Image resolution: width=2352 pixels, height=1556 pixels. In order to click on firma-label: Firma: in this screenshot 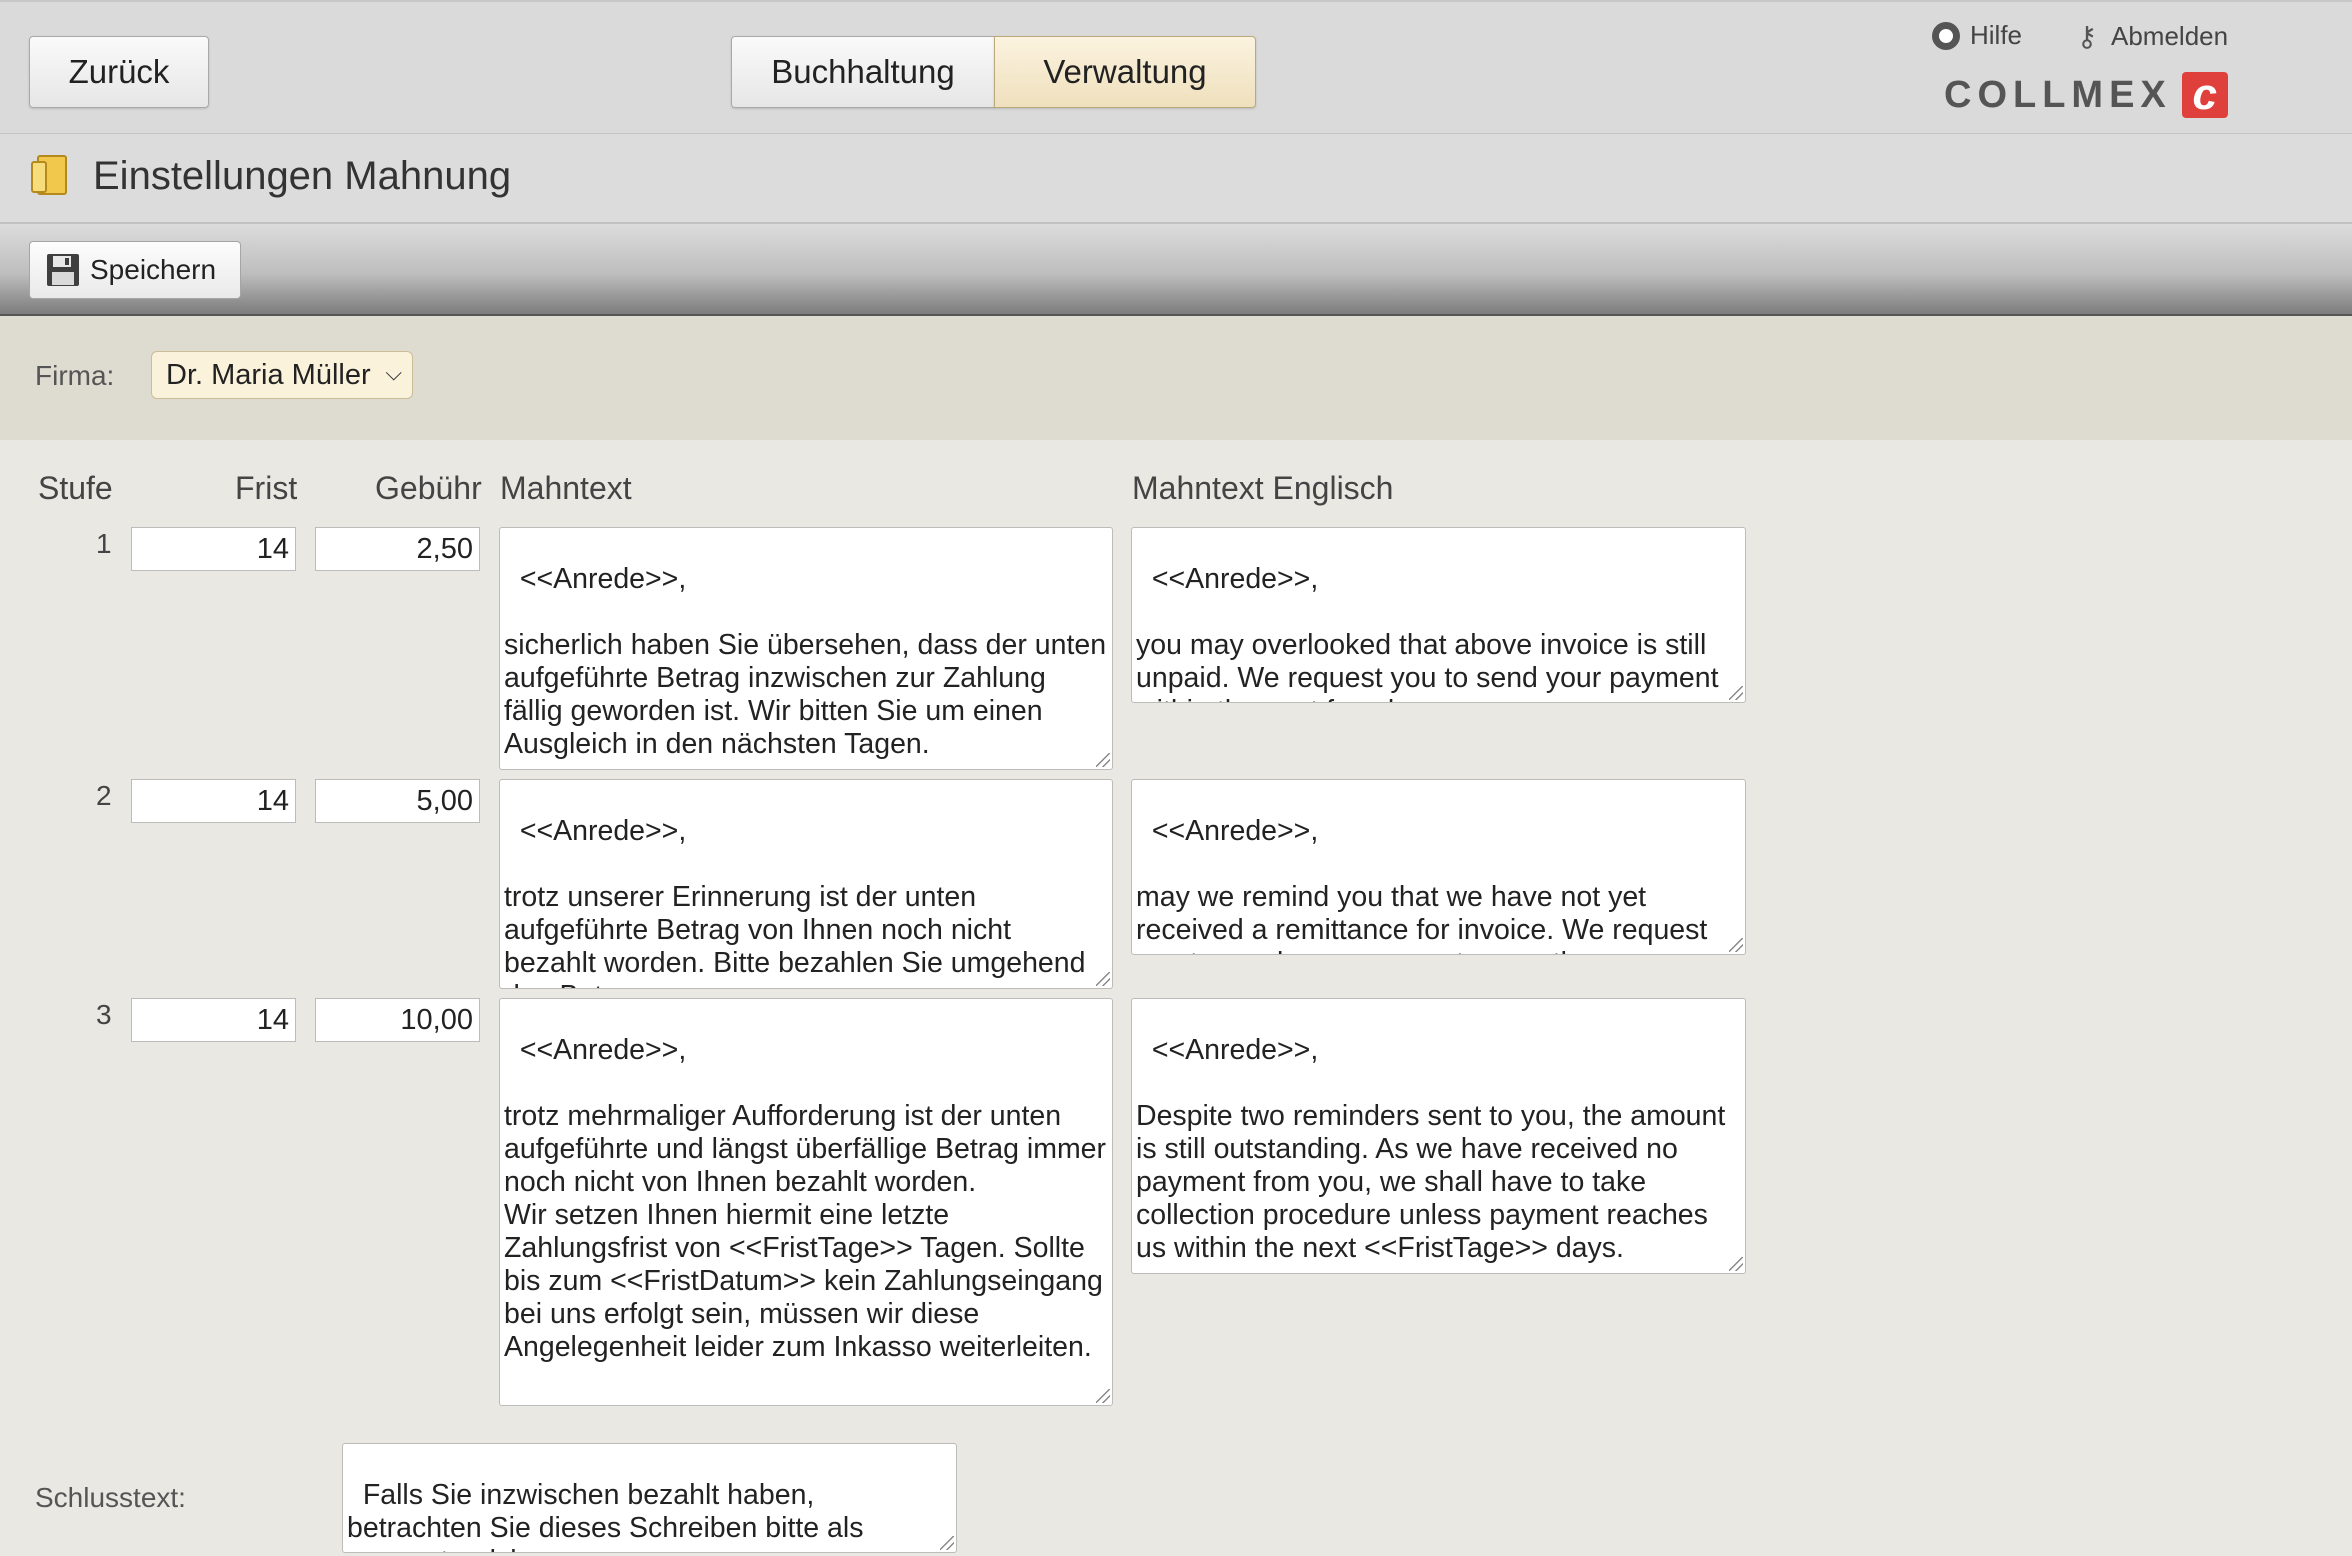, I will do `click(75, 375)`.